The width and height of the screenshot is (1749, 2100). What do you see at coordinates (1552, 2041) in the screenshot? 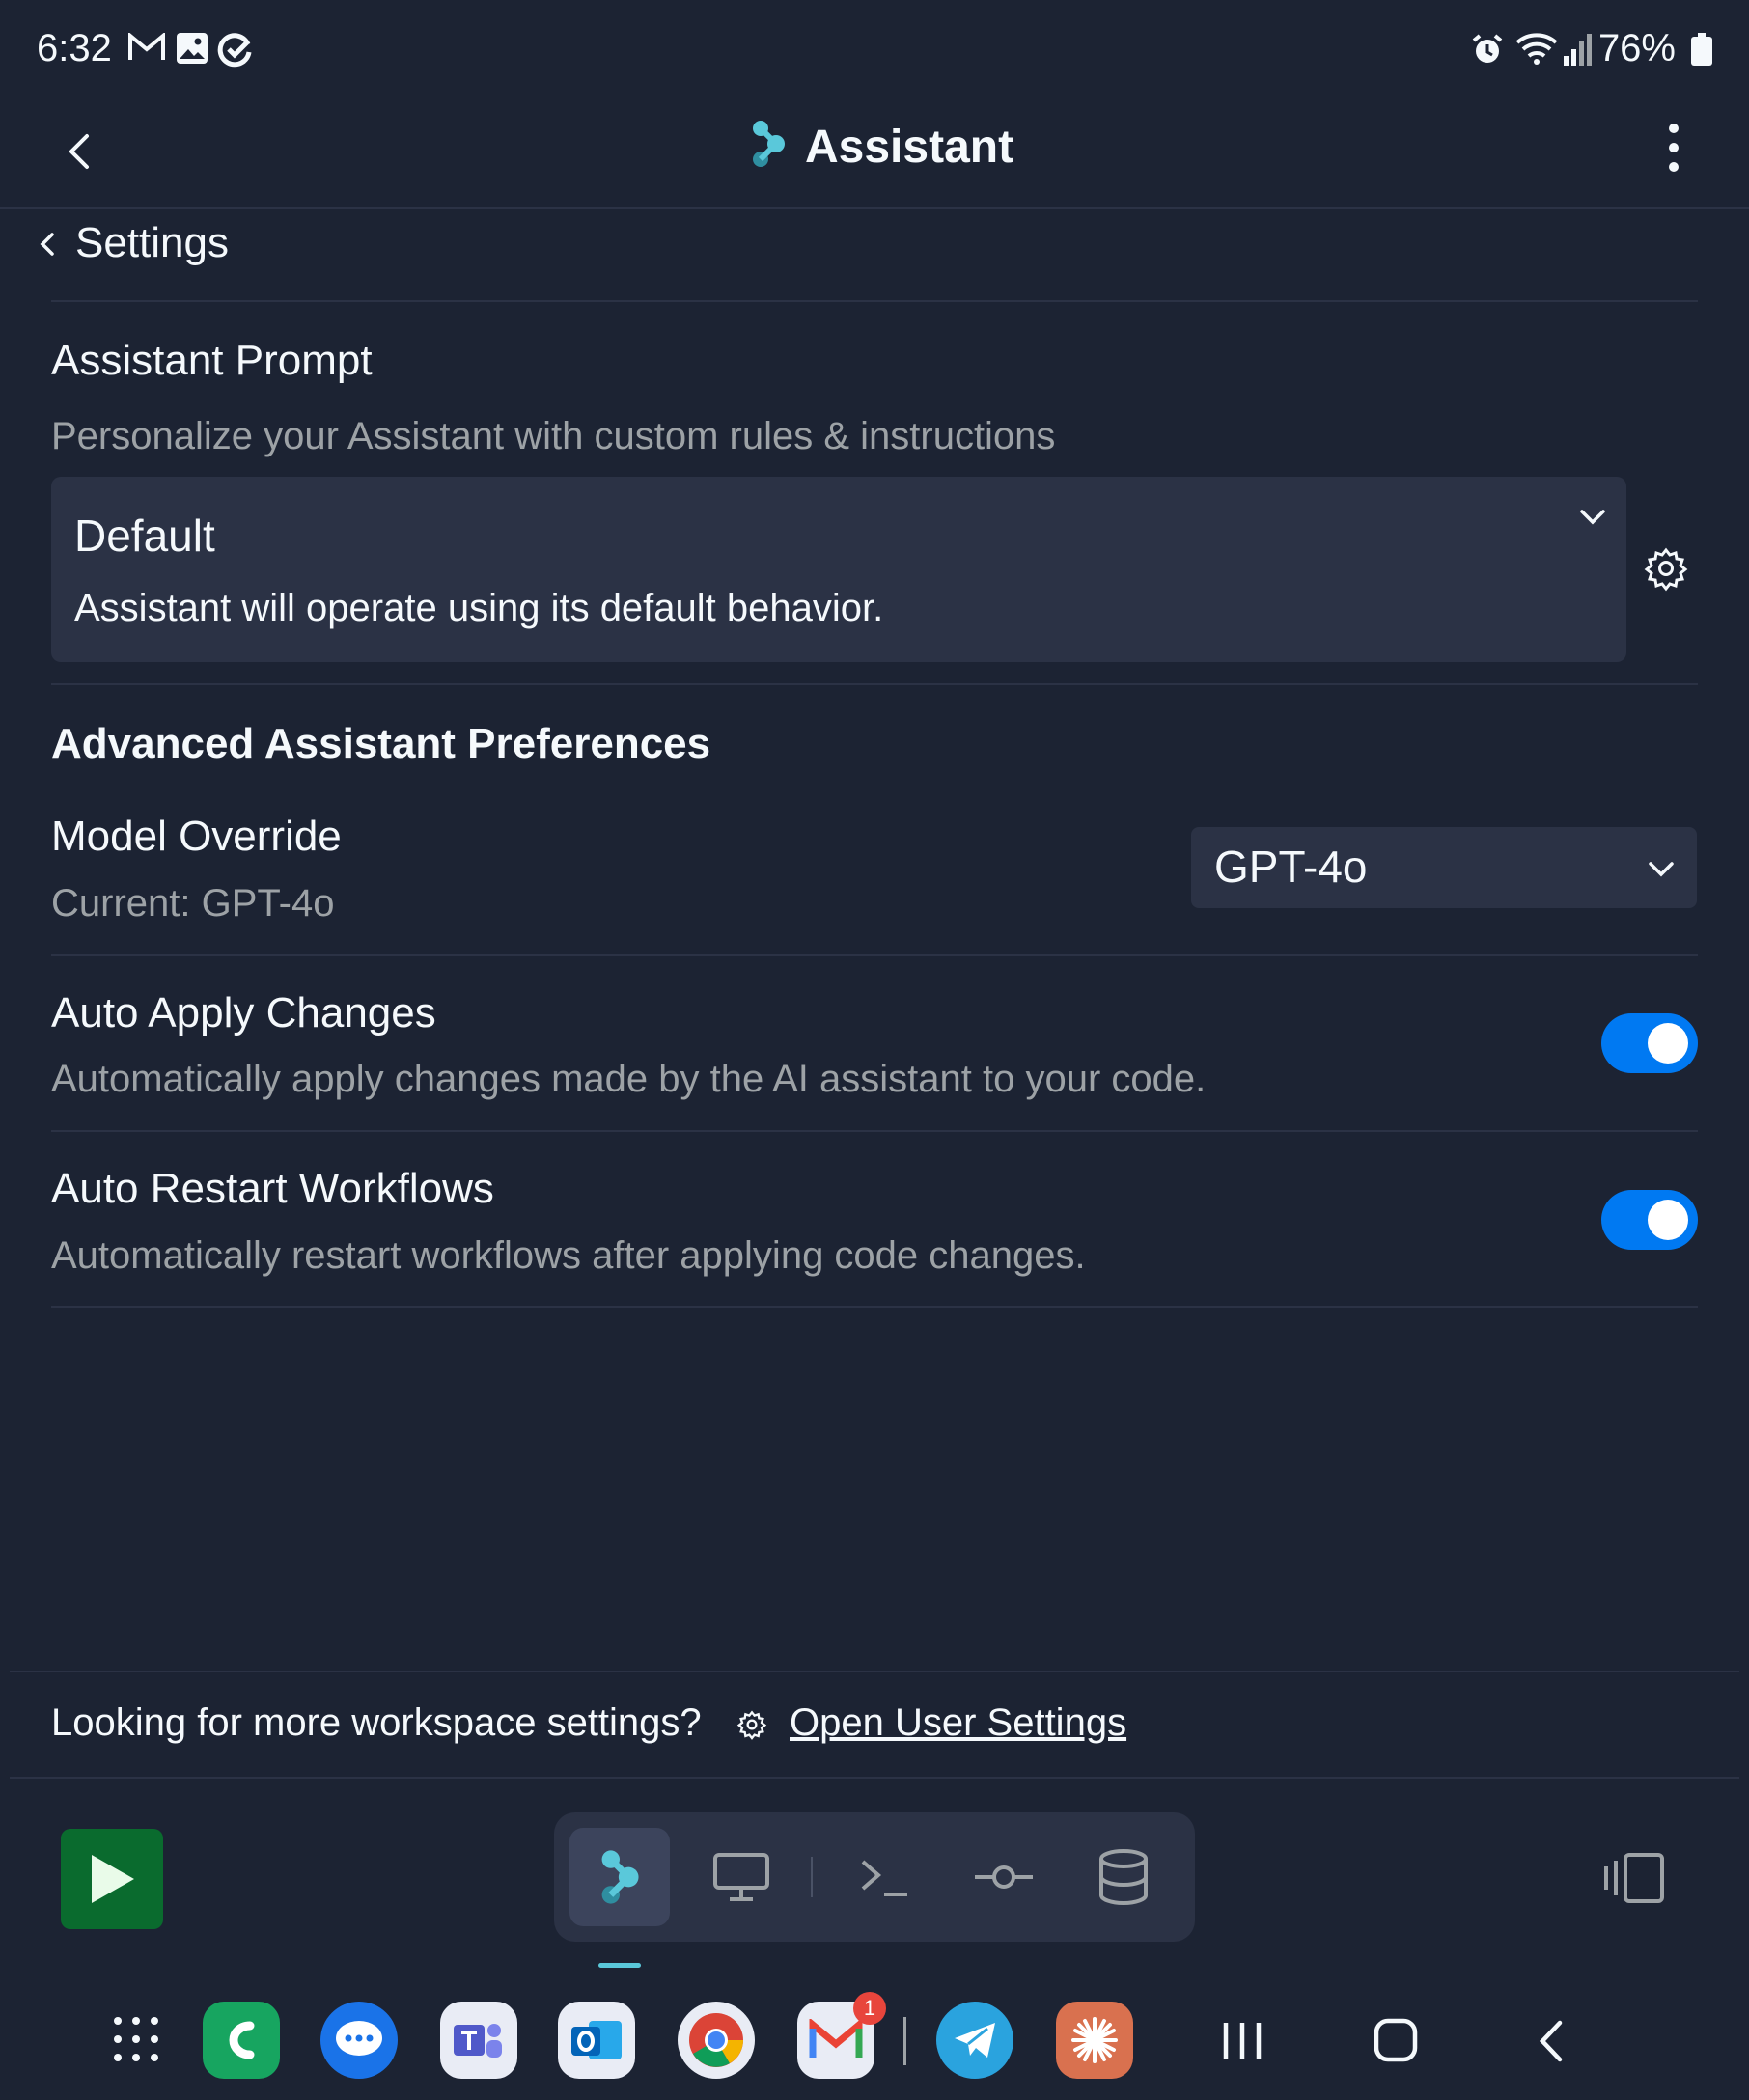
I see `back-nav-icon` at bounding box center [1552, 2041].